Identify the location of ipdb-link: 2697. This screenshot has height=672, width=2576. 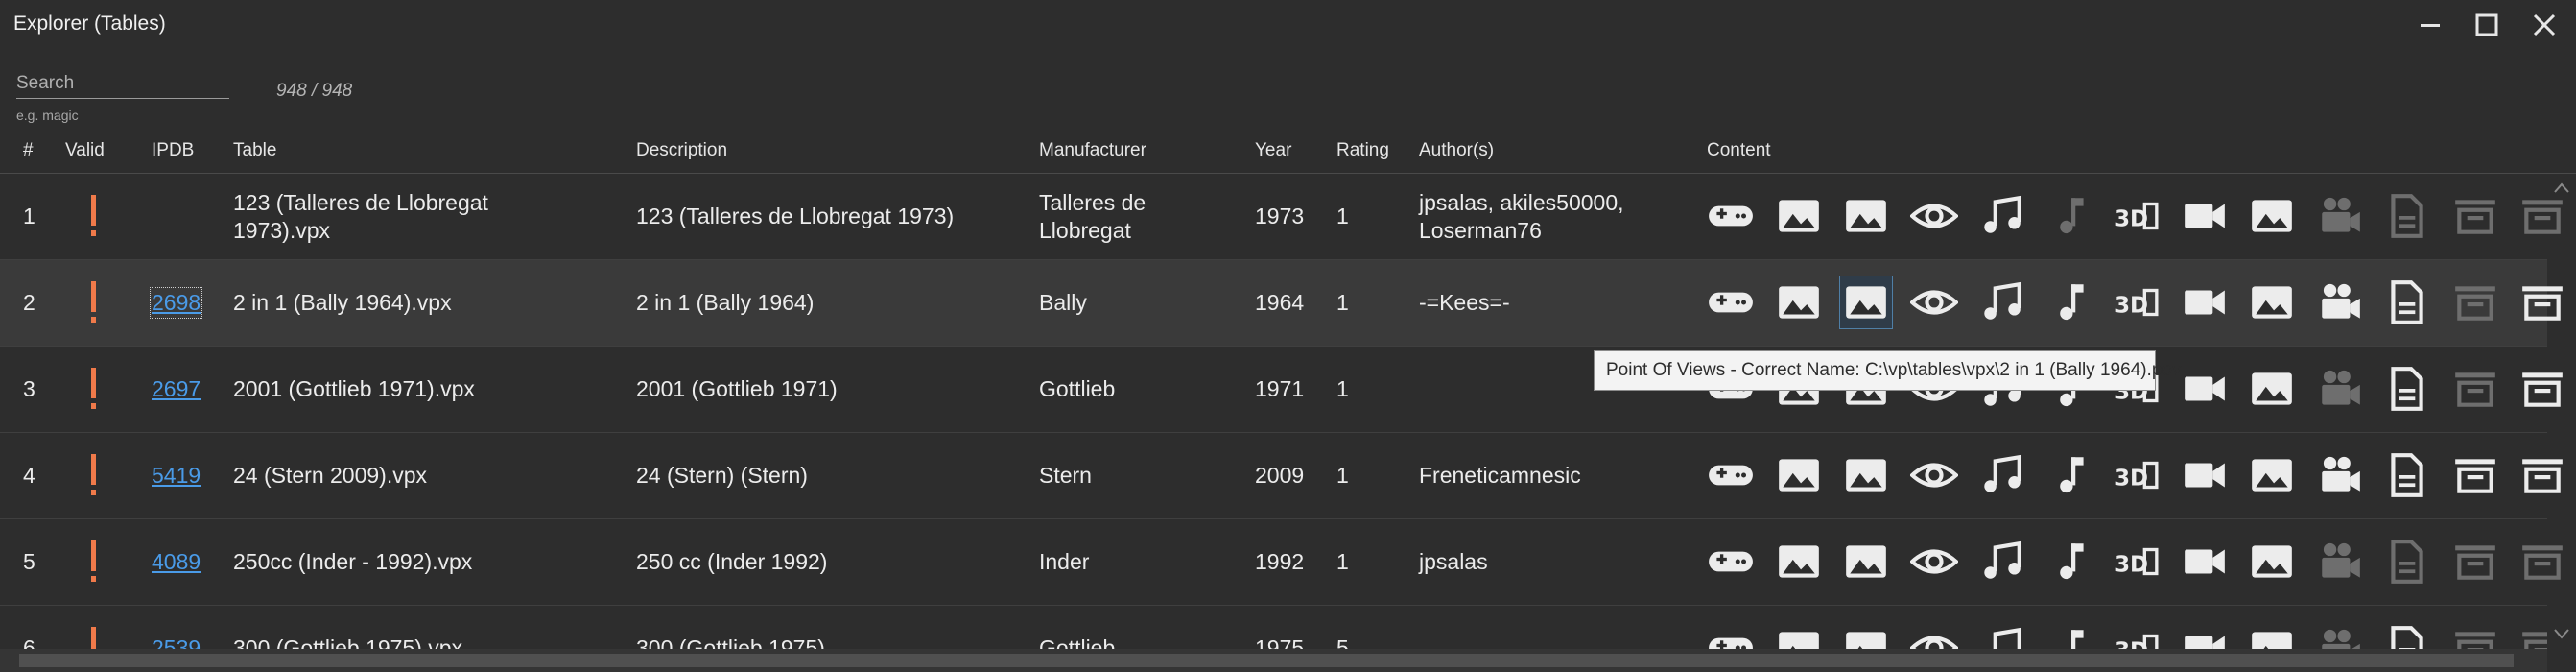
(176, 389).